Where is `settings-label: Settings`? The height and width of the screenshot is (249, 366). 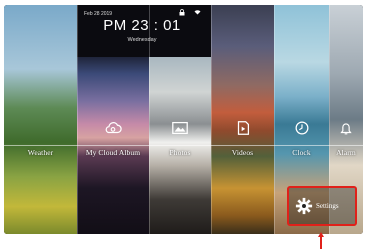
settings-label: Settings is located at coordinates (327, 206).